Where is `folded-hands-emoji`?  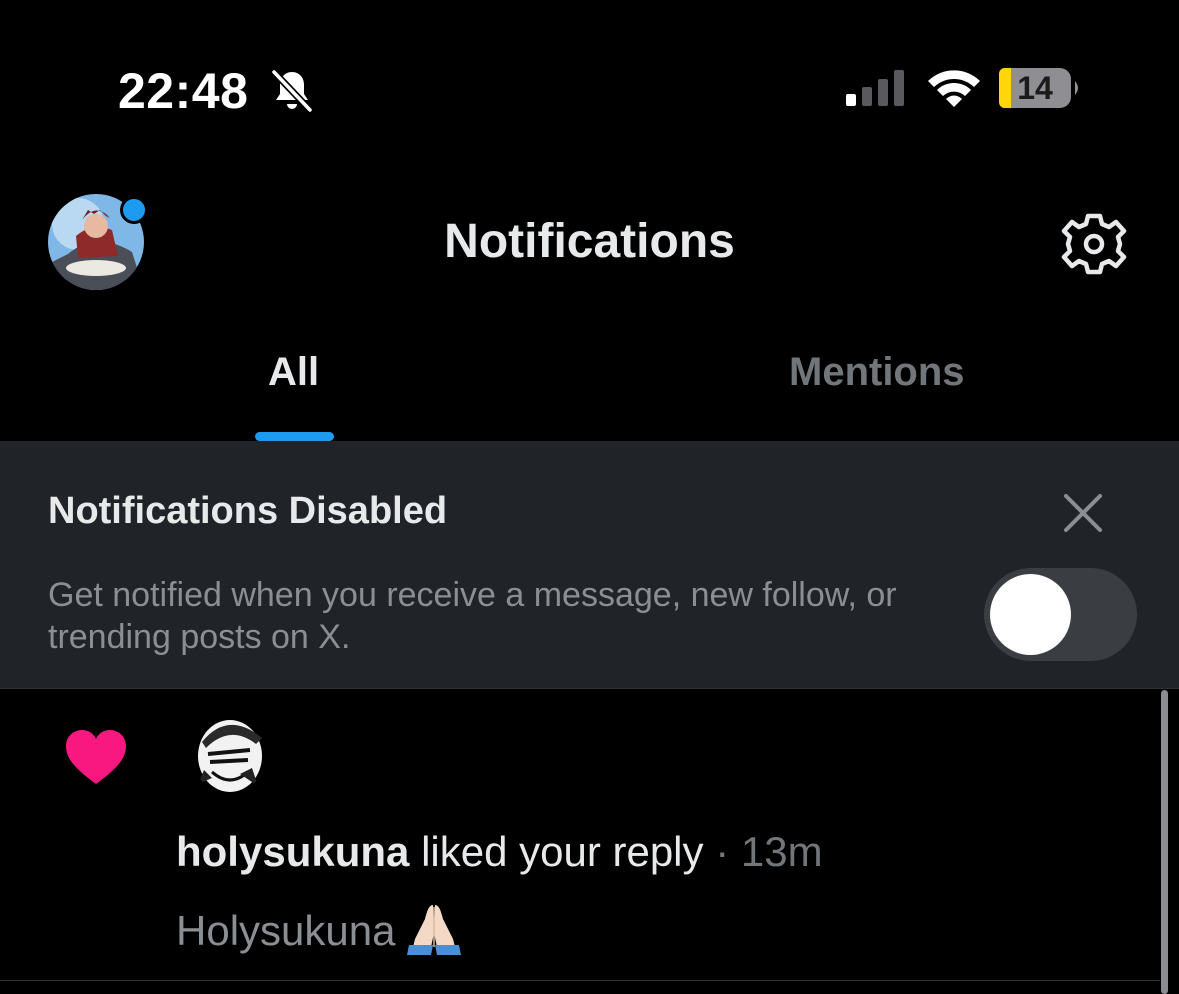 folded-hands-emoji is located at coordinates (434, 930).